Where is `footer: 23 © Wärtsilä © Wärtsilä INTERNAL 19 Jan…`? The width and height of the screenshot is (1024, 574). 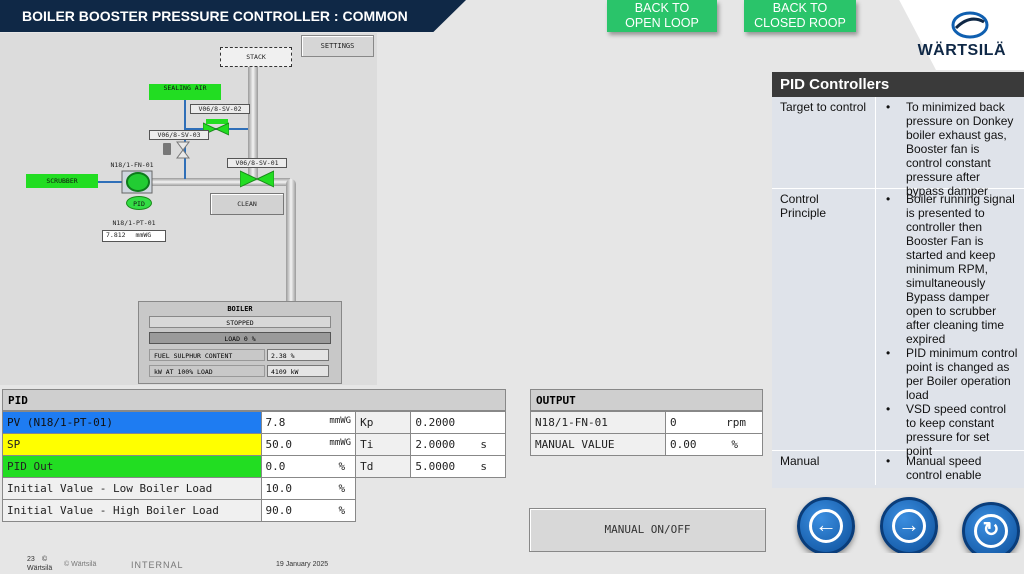 footer: 23 © Wärtsilä © Wärtsilä INTERNAL 19 Jan… is located at coordinates (512, 563).